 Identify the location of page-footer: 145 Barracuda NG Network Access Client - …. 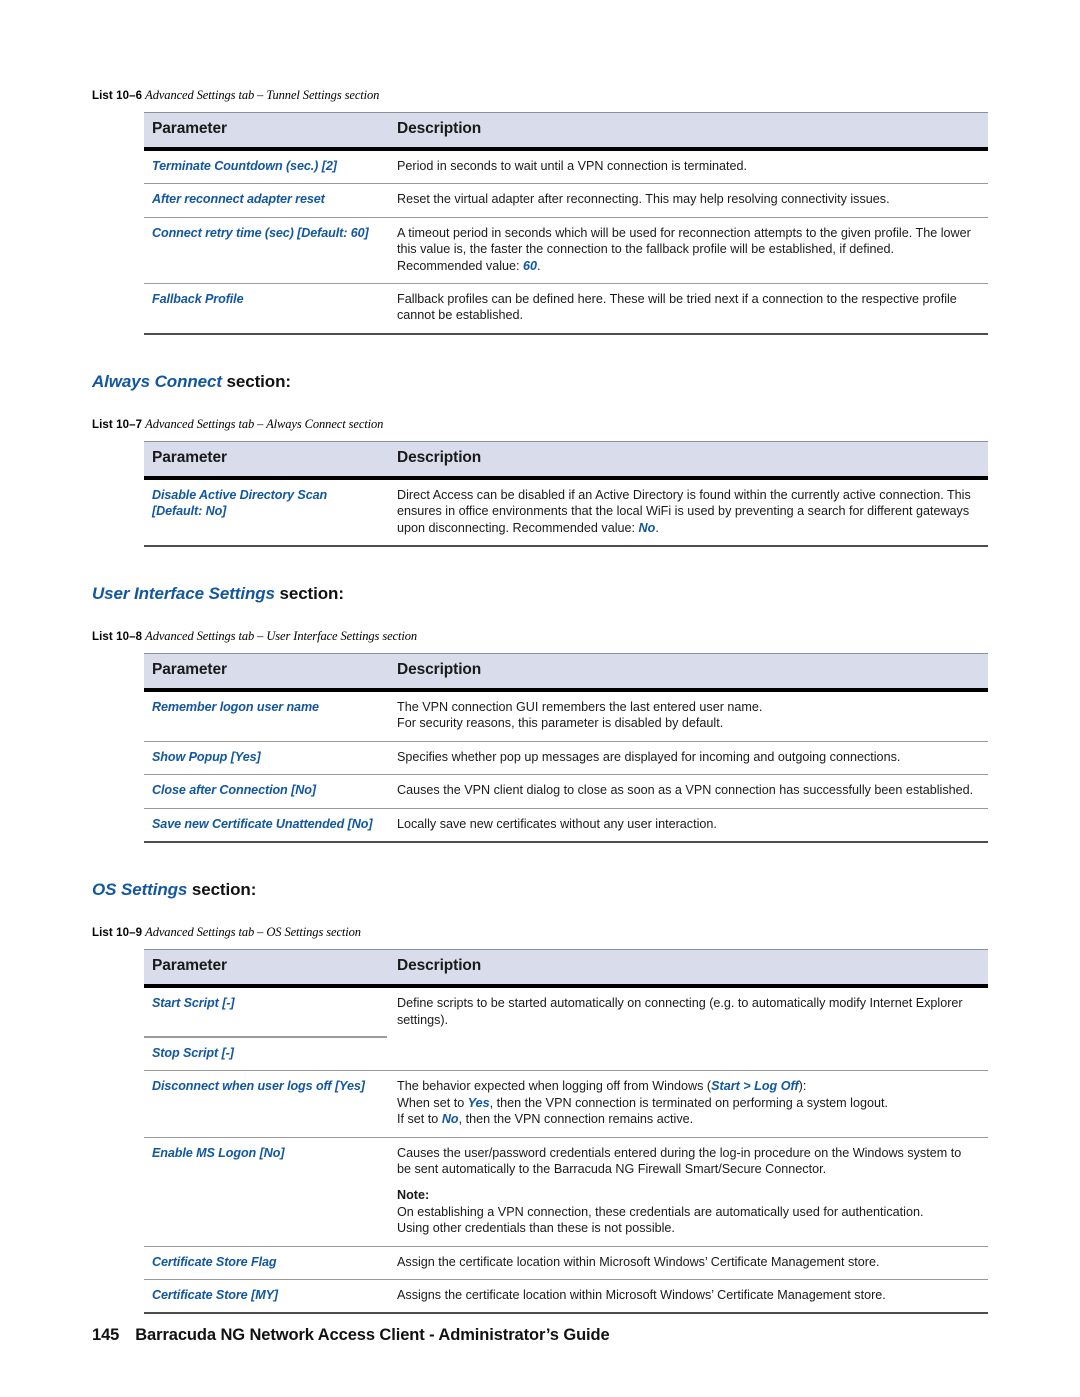
(540, 1335).